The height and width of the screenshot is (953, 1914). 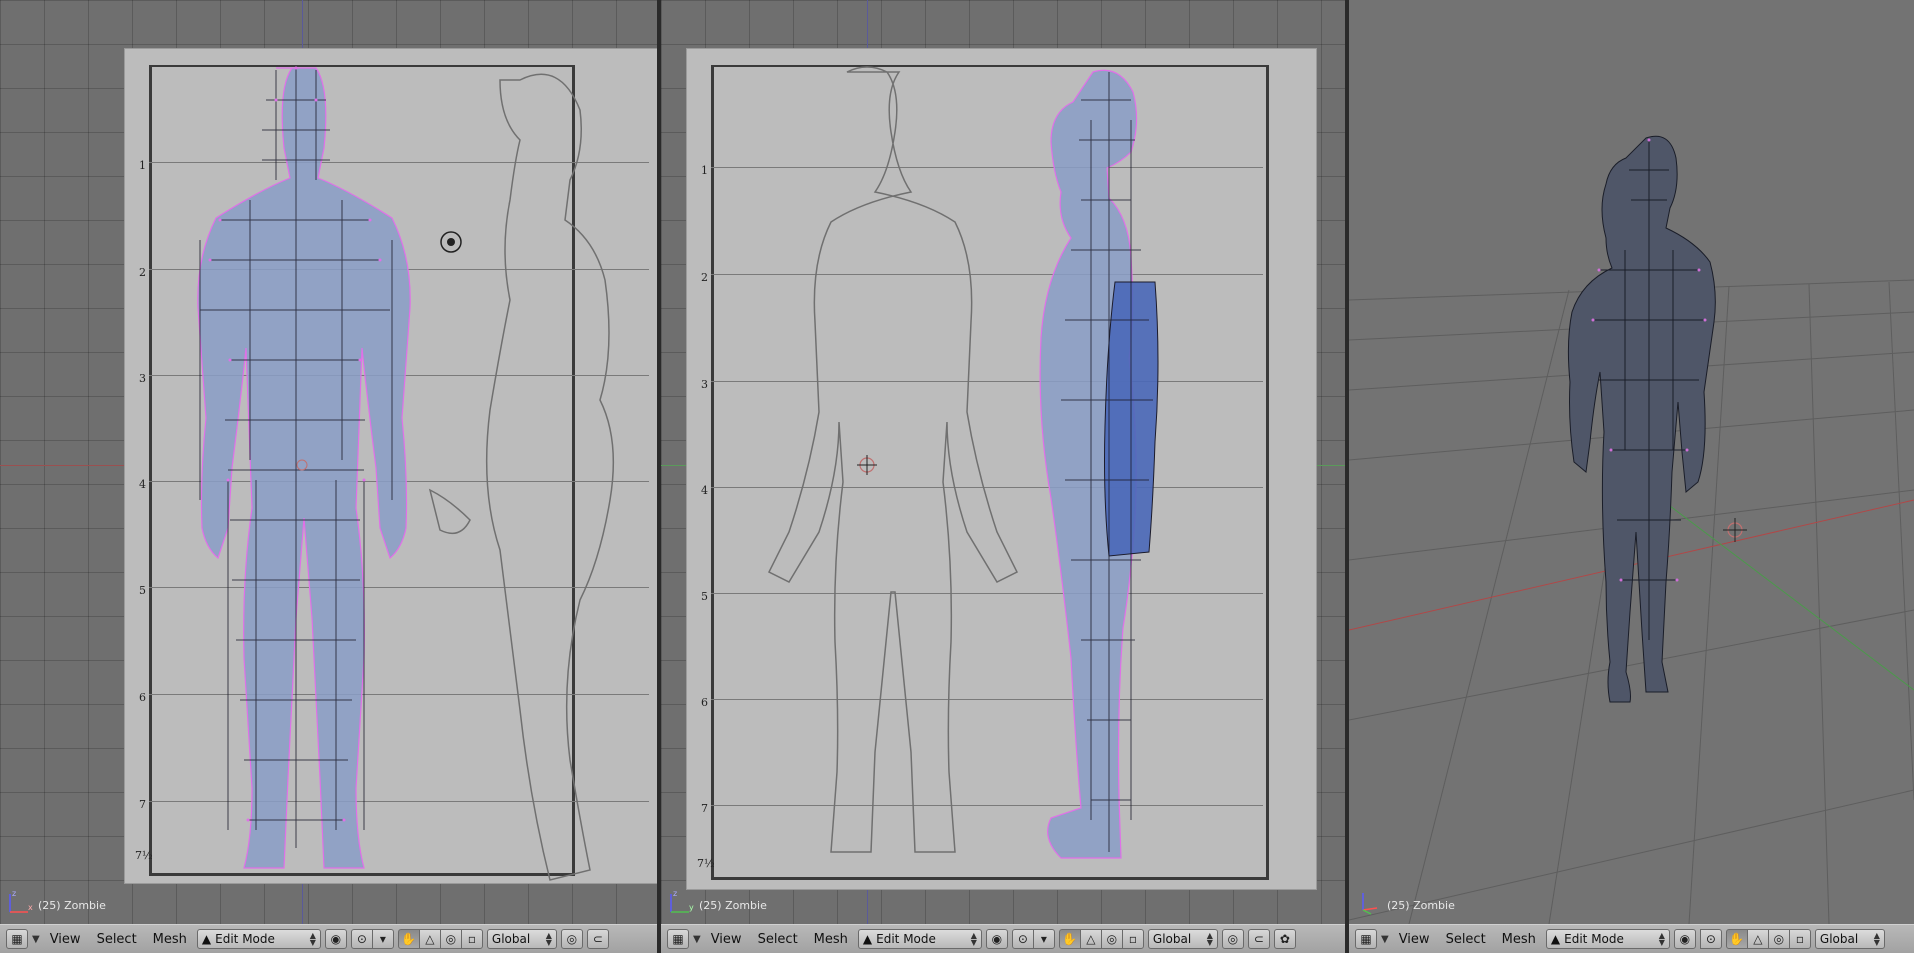 I want to click on render-icon: ✿, so click(x=1284, y=939).